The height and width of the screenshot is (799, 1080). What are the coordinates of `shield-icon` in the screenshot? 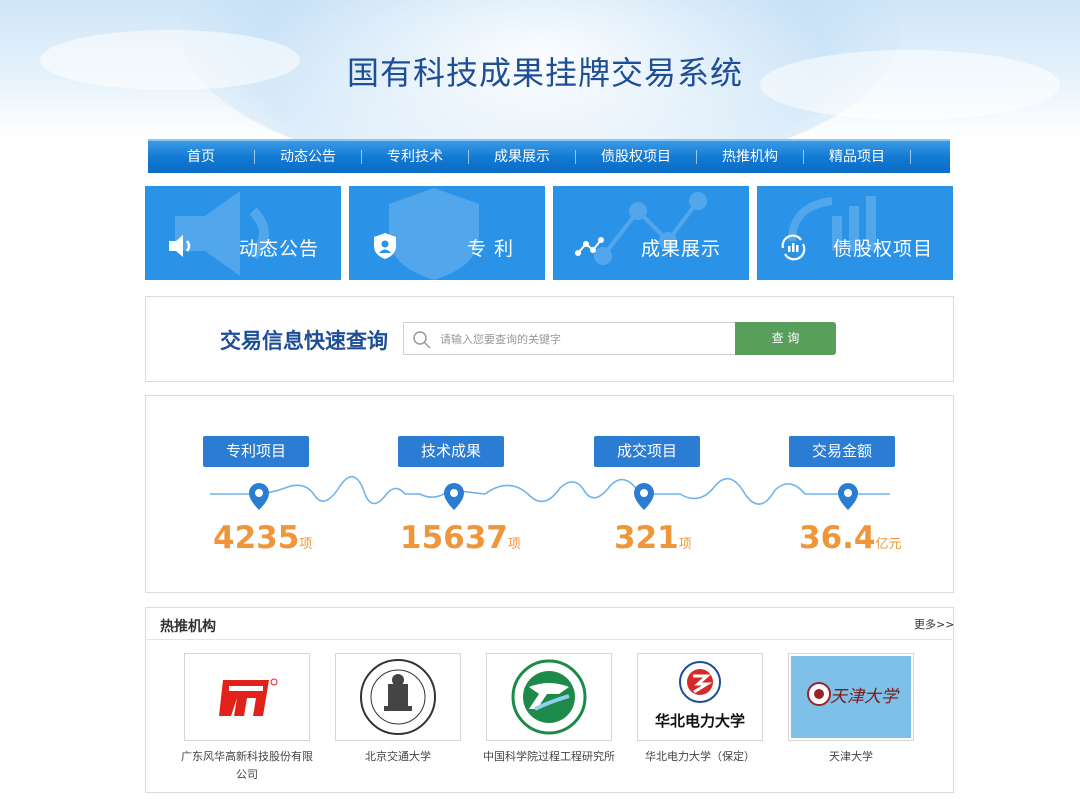 It's located at (385, 246).